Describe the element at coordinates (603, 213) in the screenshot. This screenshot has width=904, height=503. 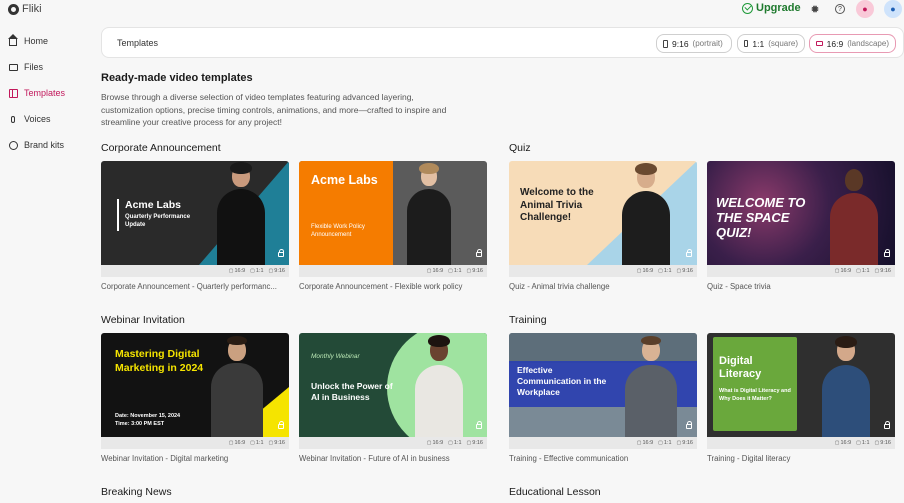
I see `template-thumbnail: Welcome to the Animal Trivia Challenge!` at that location.